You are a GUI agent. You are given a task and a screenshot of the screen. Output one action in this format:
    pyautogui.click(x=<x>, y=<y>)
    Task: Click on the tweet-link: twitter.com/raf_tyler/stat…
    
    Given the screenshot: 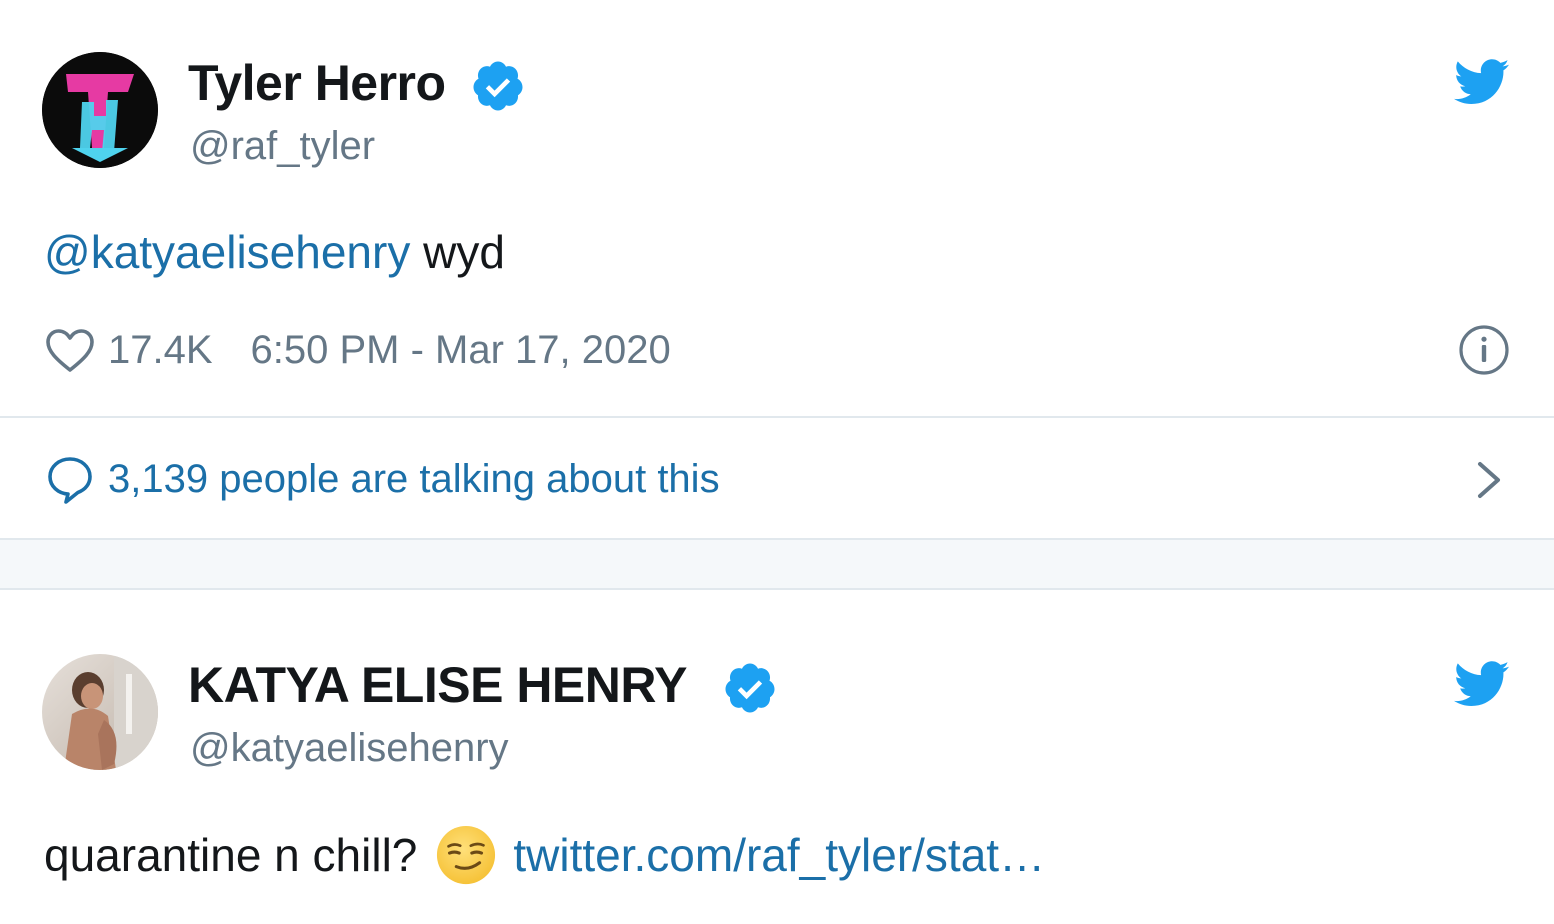 What is the action you would take?
    pyautogui.click(x=779, y=855)
    